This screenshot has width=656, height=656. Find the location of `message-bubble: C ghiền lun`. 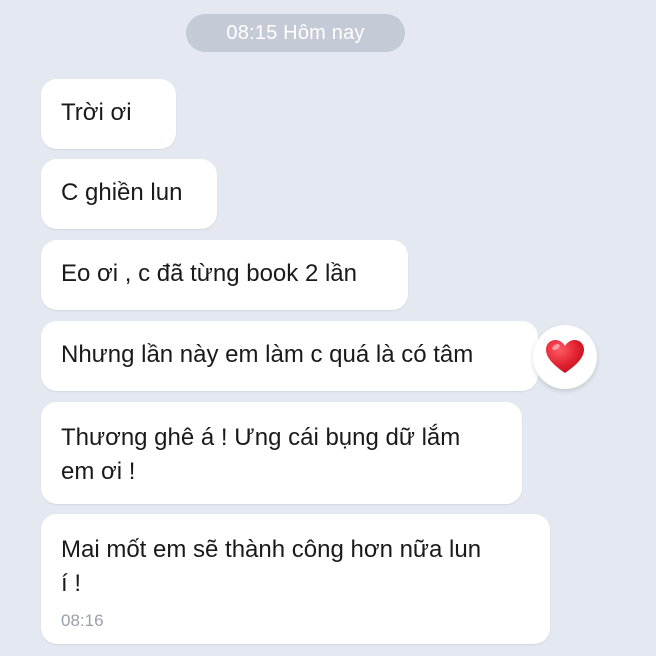

message-bubble: C ghiền lun is located at coordinates (129, 194).